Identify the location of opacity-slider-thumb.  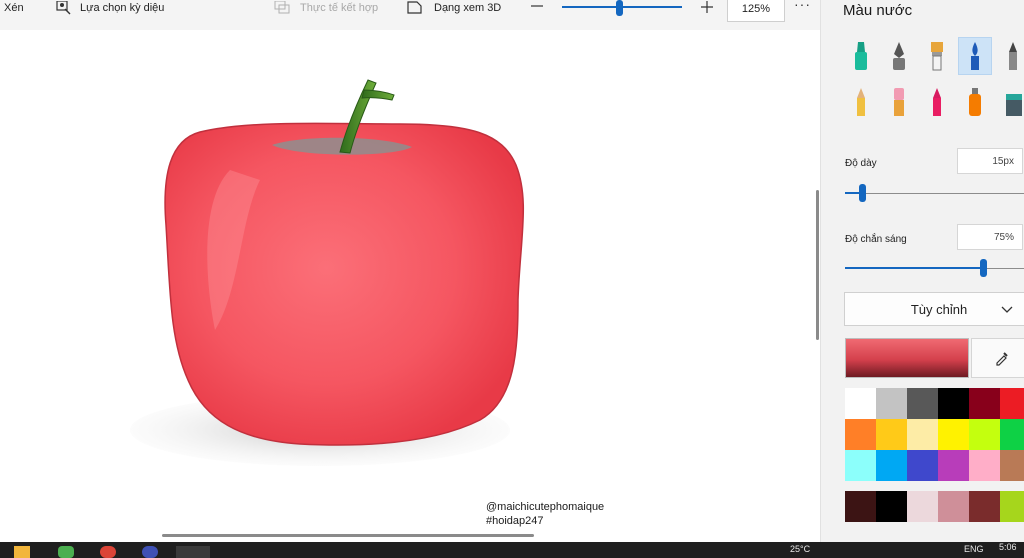
(983, 268).